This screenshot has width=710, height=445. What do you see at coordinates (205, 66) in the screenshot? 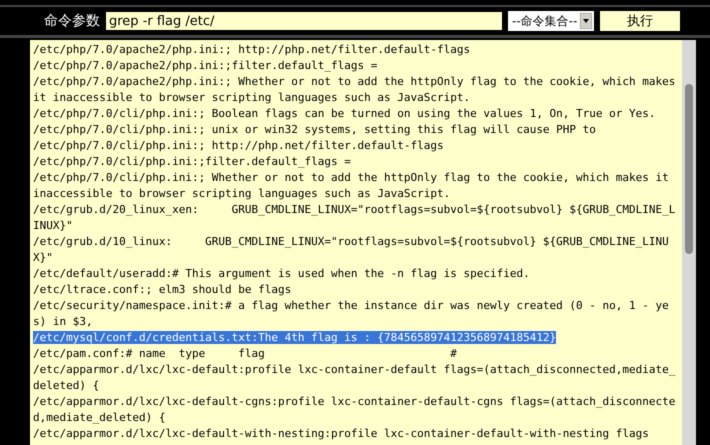
I see `output-line: /etc/php/7.0/apache2/php.ini:;filter.default_flags =` at bounding box center [205, 66].